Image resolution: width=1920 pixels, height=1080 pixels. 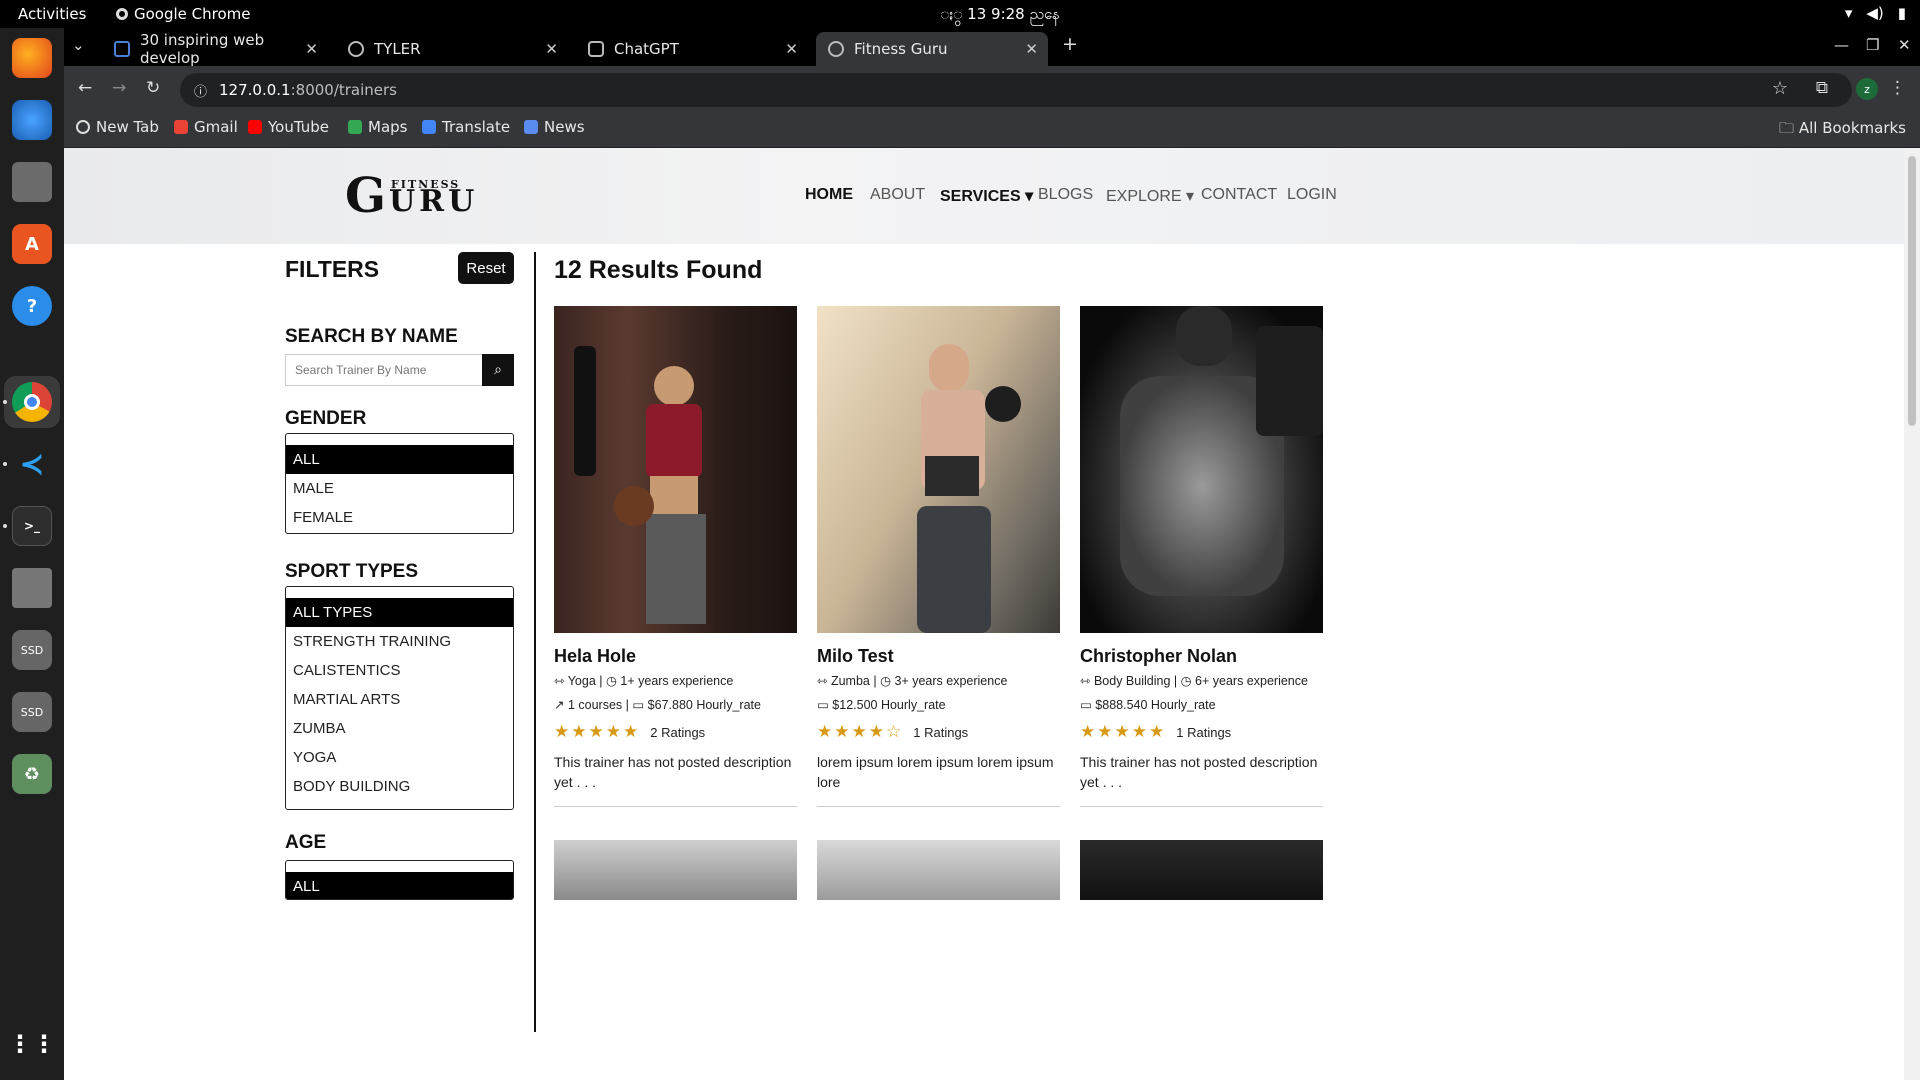 I want to click on bookmark-news: News, so click(x=554, y=127).